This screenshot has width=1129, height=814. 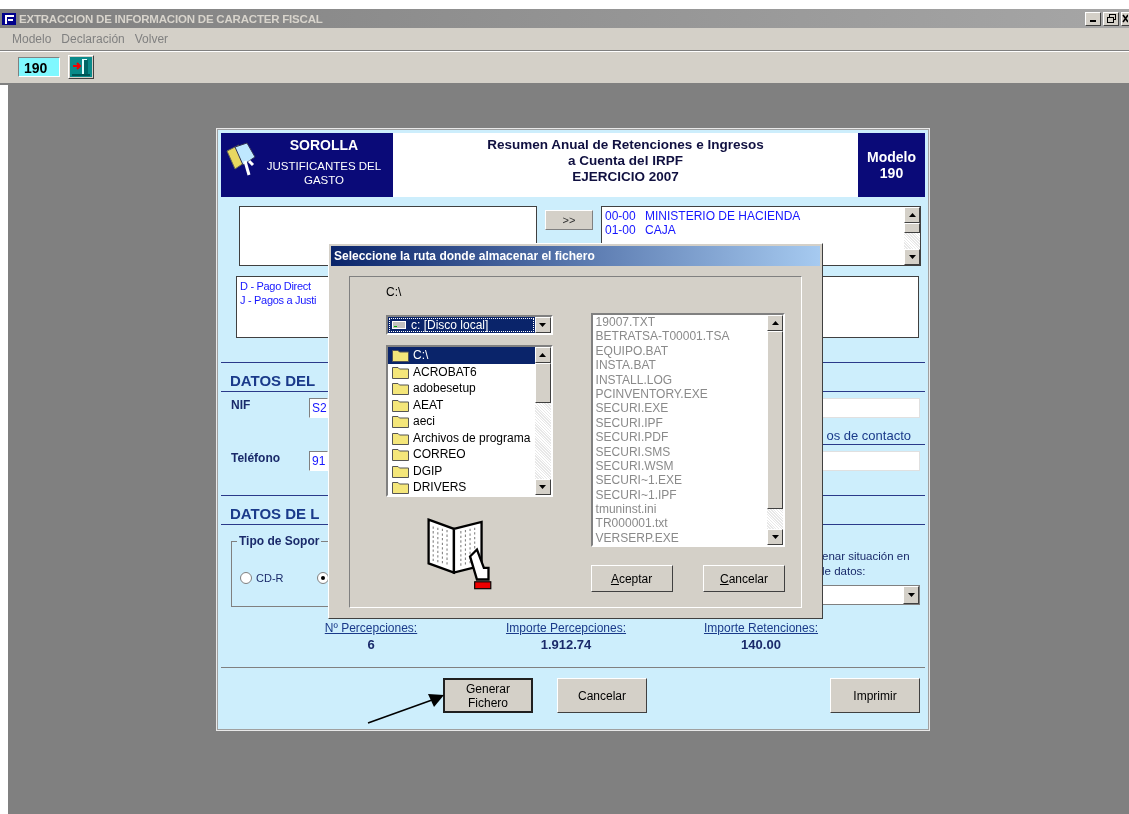 I want to click on section-heading: DATOS DE L, so click(x=275, y=514).